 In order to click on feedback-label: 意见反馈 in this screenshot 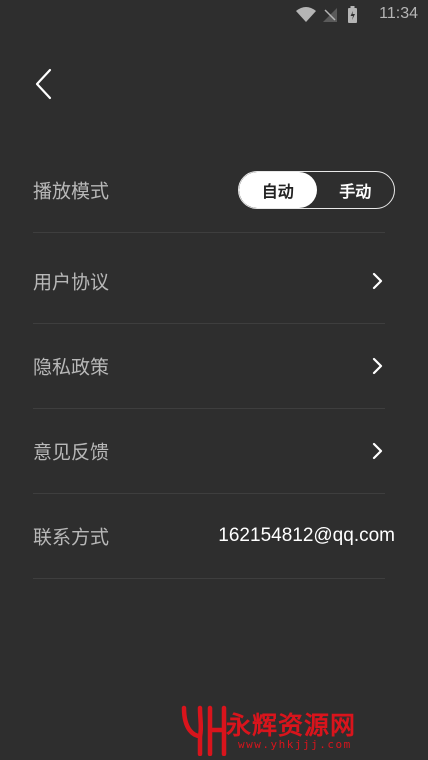, I will do `click(71, 452)`.